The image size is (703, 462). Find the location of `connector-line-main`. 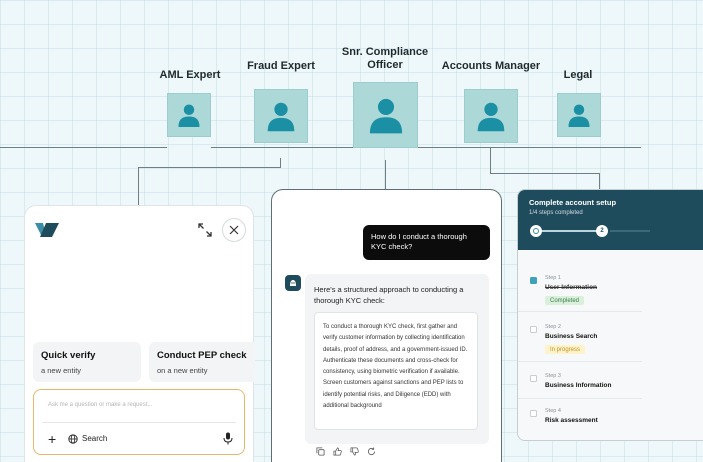

connector-line-main is located at coordinates (426, 147).